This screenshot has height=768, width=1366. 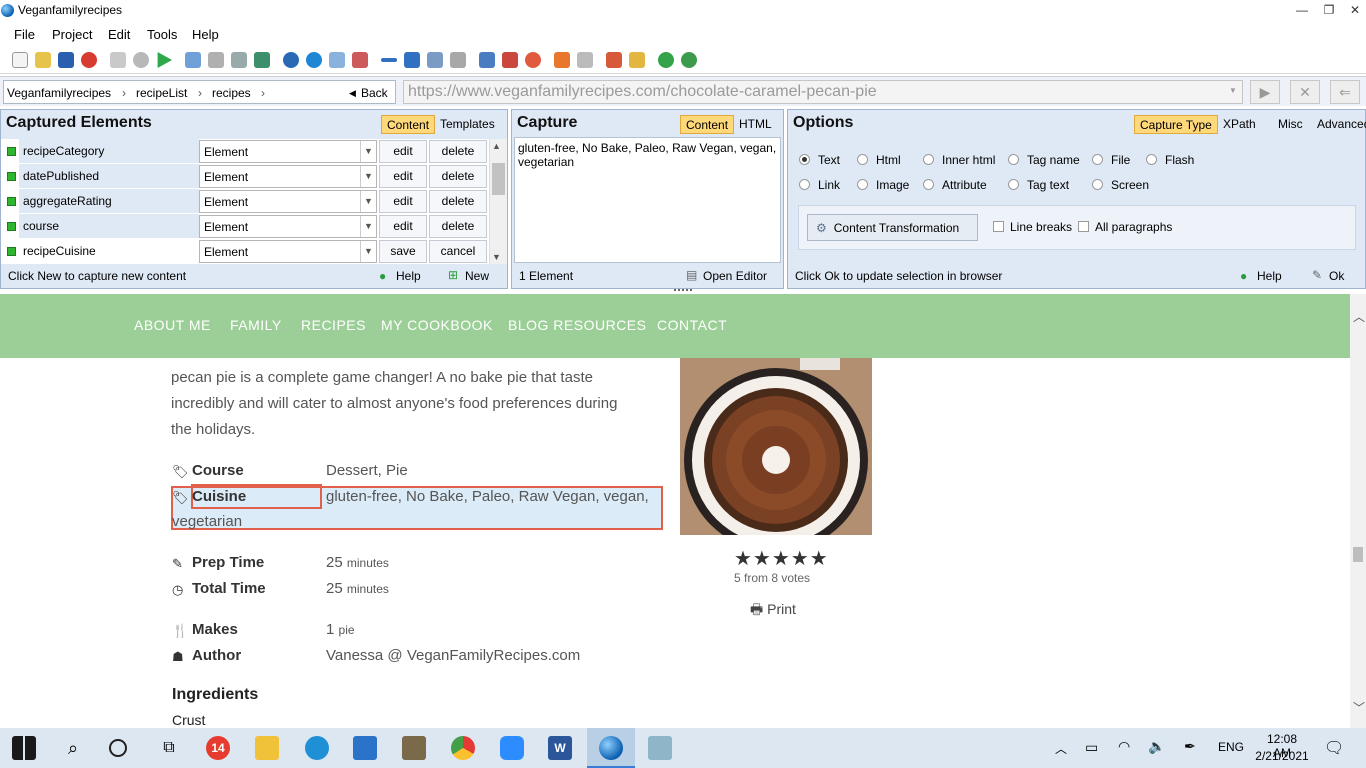 What do you see at coordinates (1282, 756) in the screenshot?
I see `clock-date: 2/21/2021` at bounding box center [1282, 756].